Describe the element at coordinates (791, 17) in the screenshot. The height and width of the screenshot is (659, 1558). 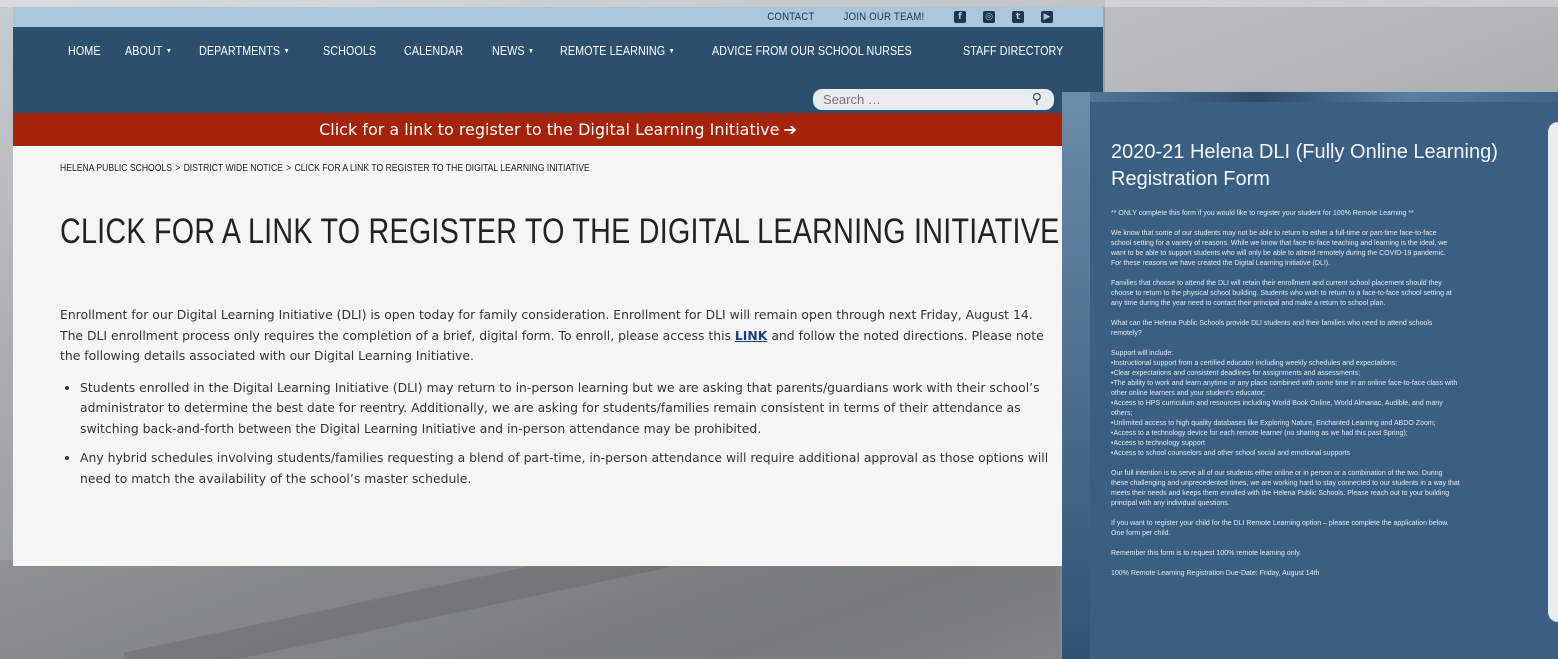
I see `contact-link: CONTACT` at that location.